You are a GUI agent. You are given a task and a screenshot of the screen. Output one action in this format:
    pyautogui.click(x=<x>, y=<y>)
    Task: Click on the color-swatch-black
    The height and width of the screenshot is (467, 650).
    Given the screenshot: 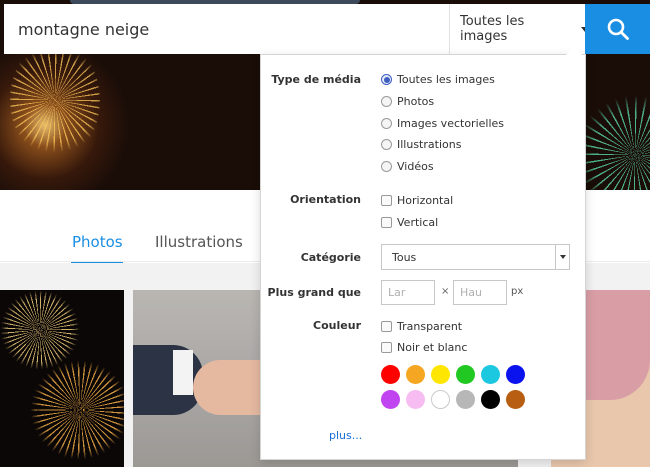 What is the action you would take?
    pyautogui.click(x=490, y=399)
    